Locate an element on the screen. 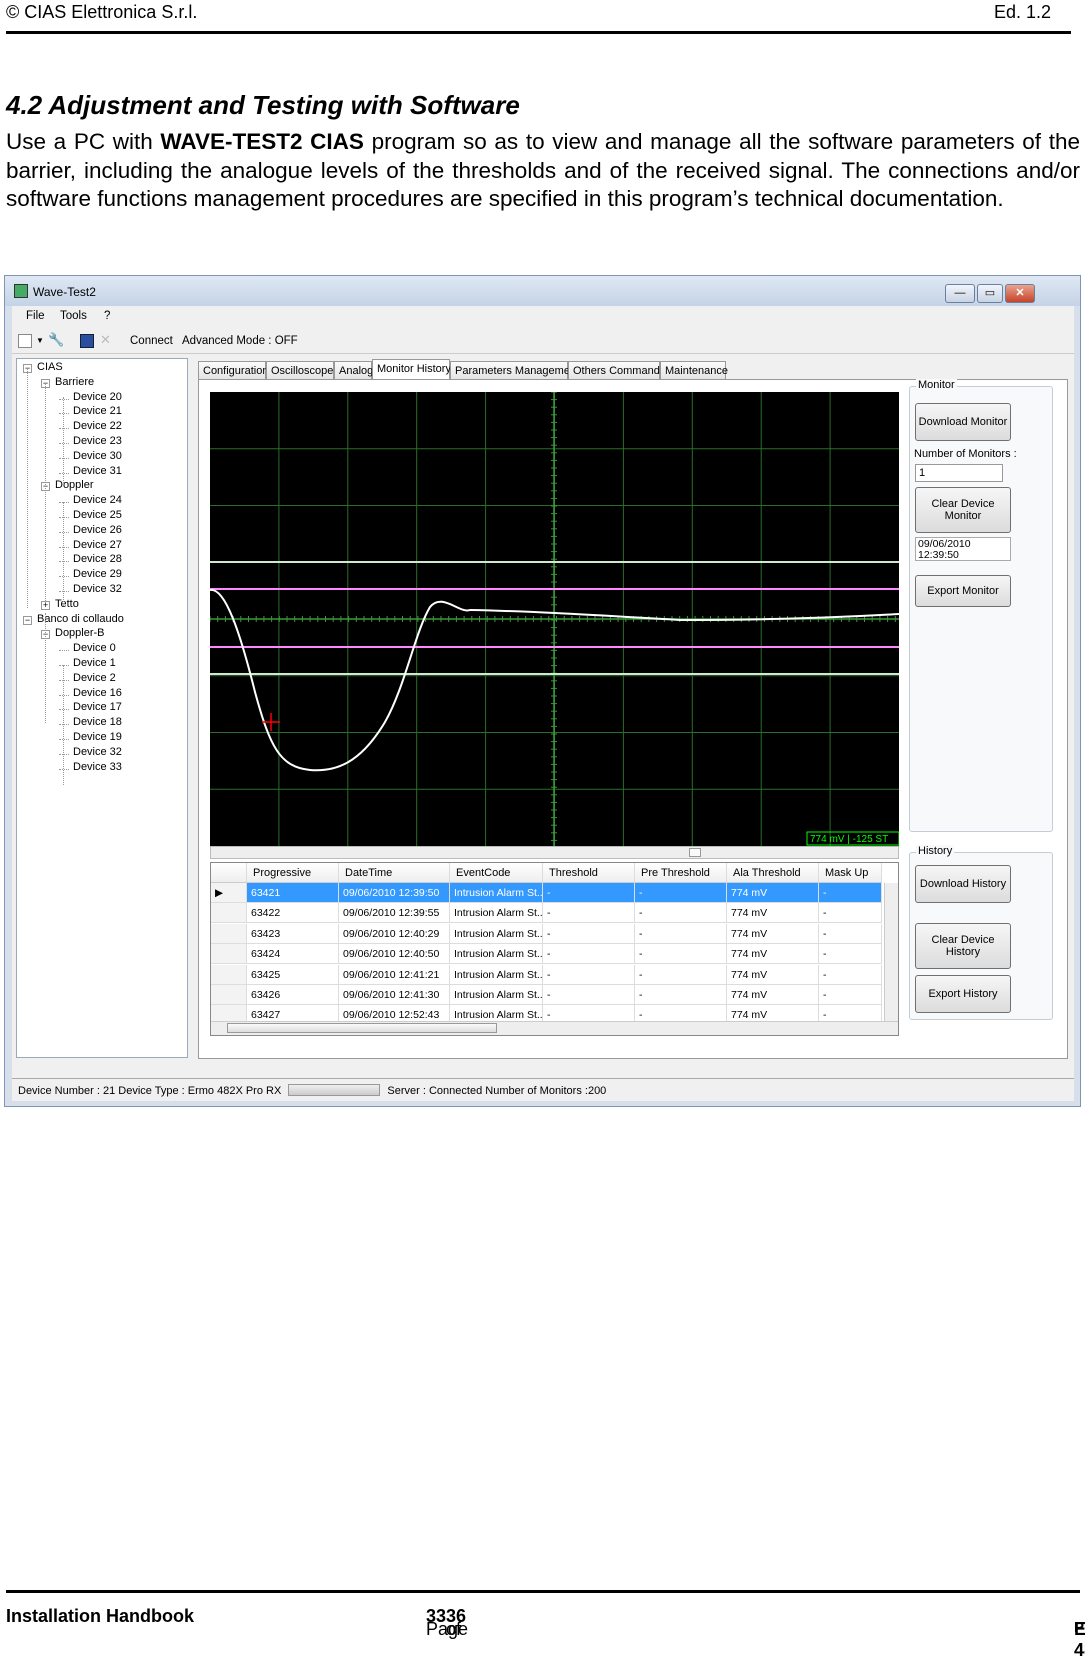 The height and width of the screenshot is (1661, 1085). table-cell: 63421 is located at coordinates (293, 893).